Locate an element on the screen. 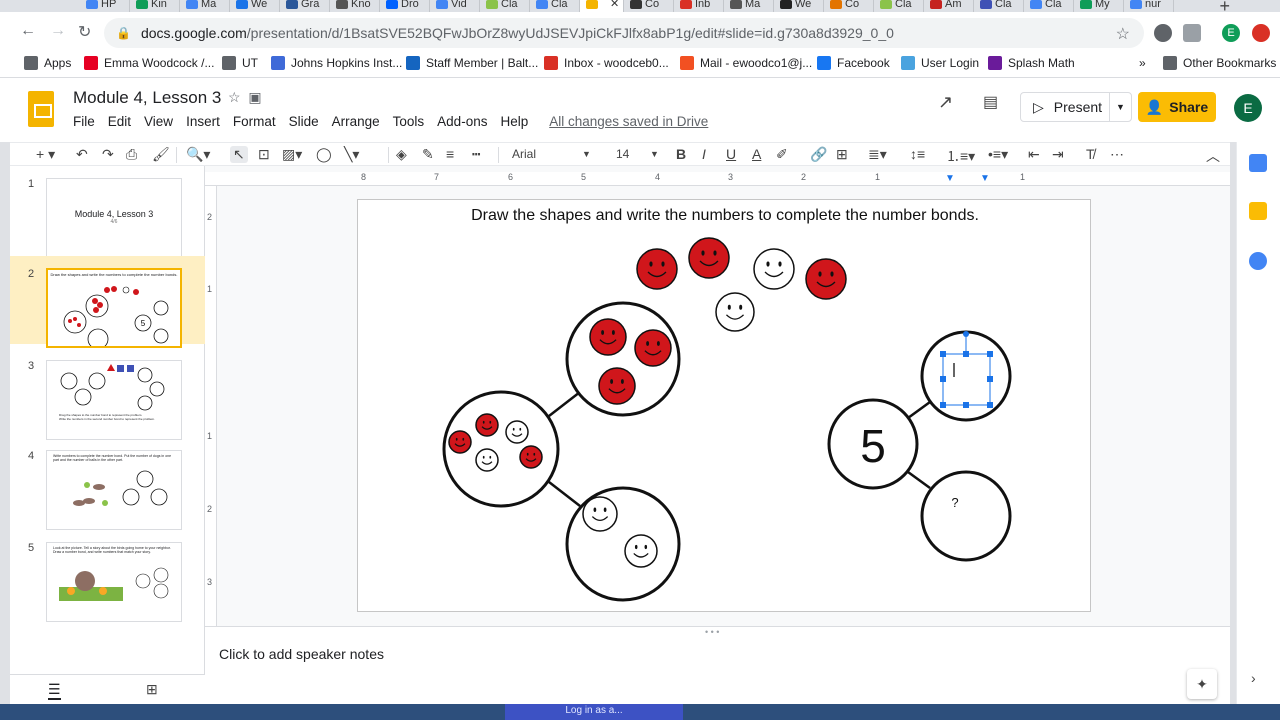  comments-icon: ▤ is located at coordinates (990, 102).